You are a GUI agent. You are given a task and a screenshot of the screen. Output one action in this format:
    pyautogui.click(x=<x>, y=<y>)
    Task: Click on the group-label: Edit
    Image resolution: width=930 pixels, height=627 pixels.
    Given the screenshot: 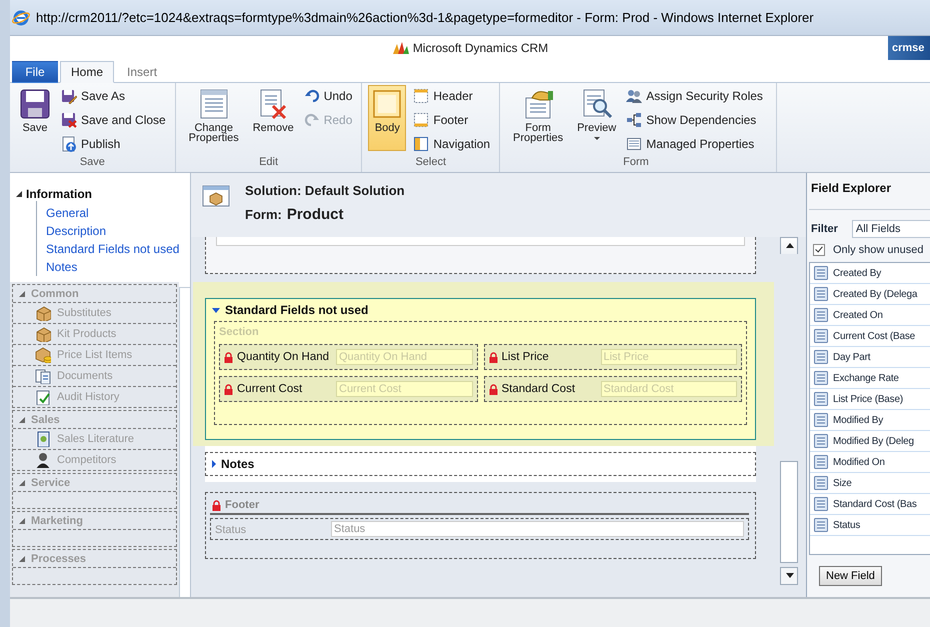 What is the action you would take?
    pyautogui.click(x=269, y=163)
    